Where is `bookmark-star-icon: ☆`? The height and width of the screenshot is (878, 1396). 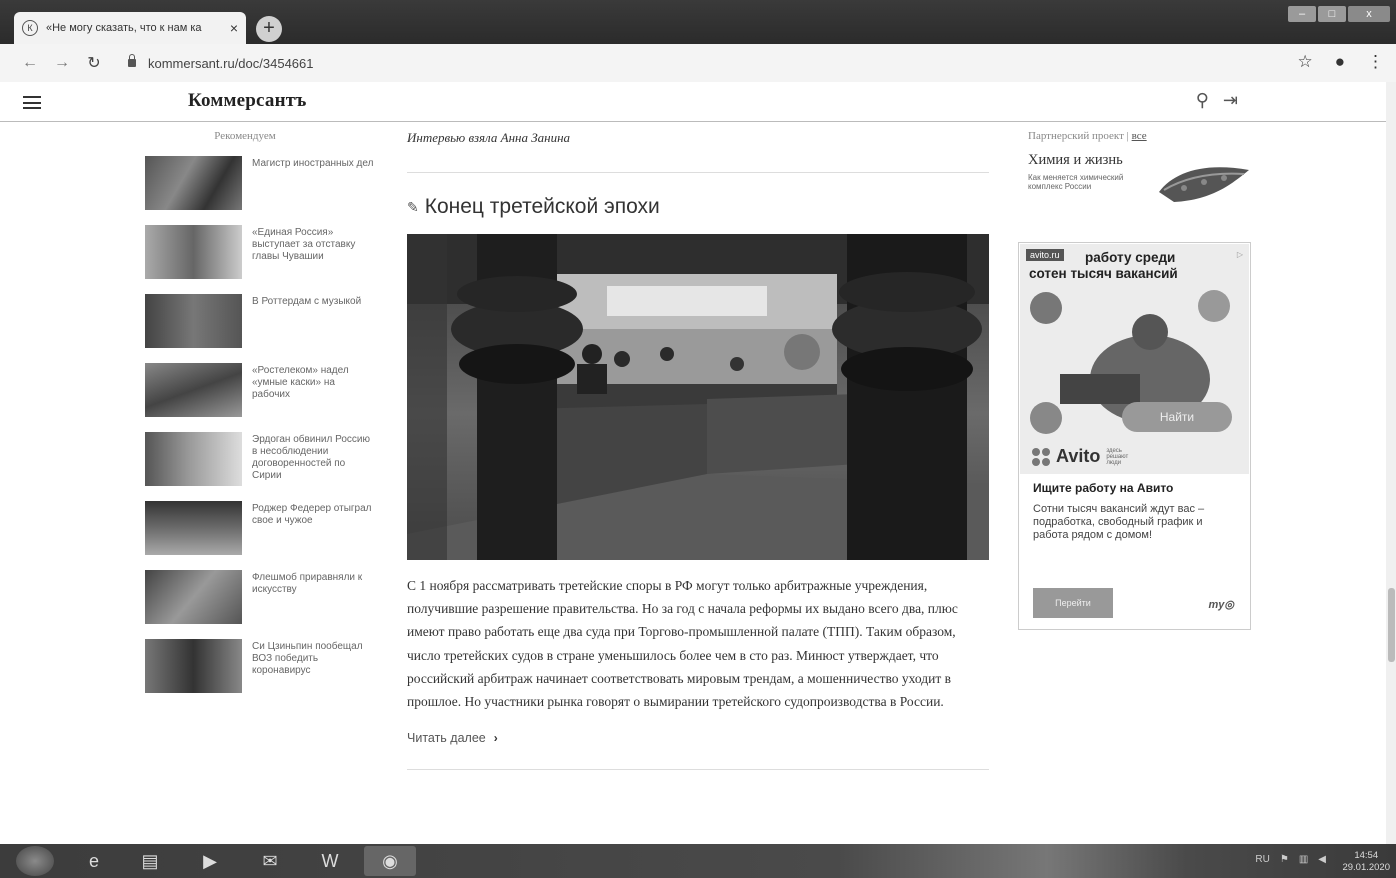
bookmark-star-icon: ☆ is located at coordinates (1304, 62).